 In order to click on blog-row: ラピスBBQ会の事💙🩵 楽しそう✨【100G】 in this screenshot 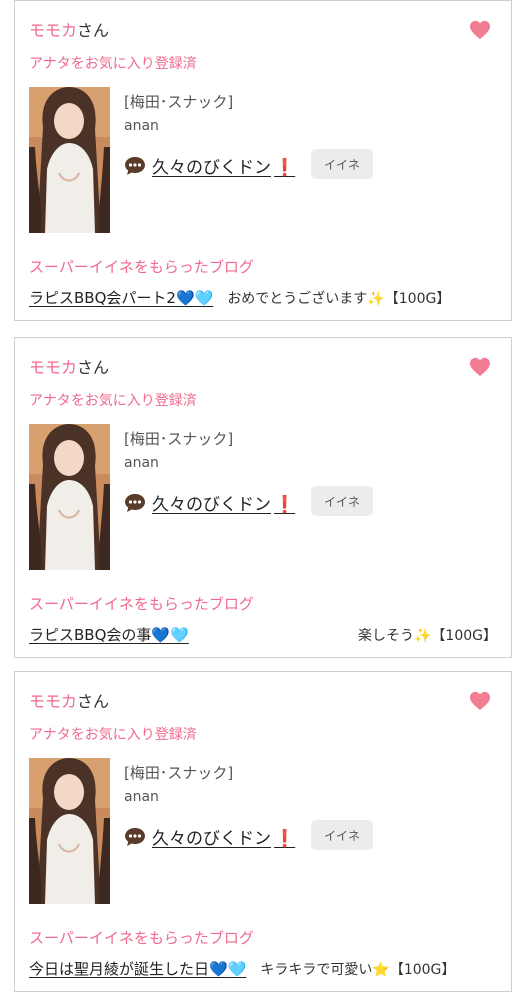, I will do `click(263, 634)`.